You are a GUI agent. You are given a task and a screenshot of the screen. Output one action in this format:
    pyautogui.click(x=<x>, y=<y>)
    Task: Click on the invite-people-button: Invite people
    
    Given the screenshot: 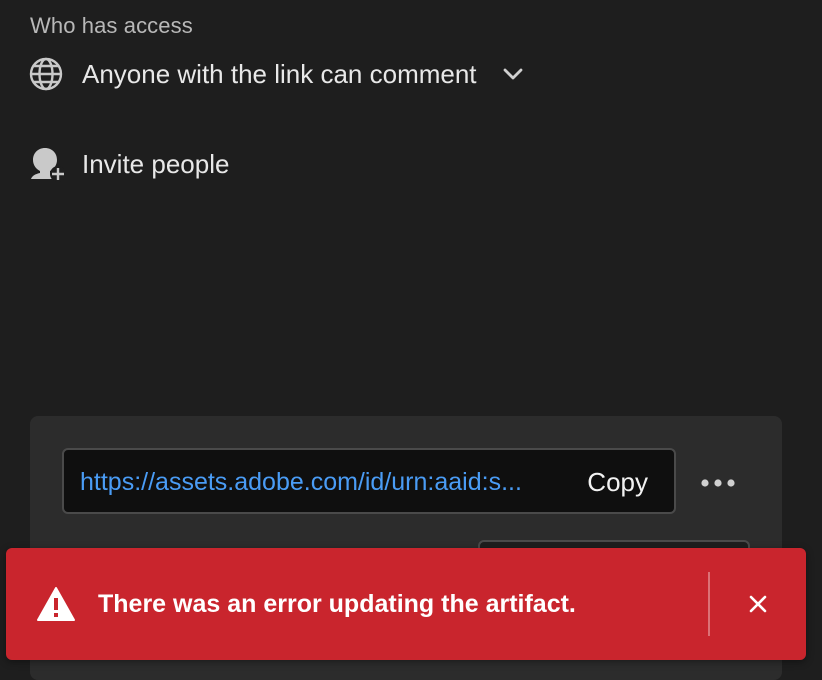 What is the action you would take?
    pyautogui.click(x=128, y=164)
    